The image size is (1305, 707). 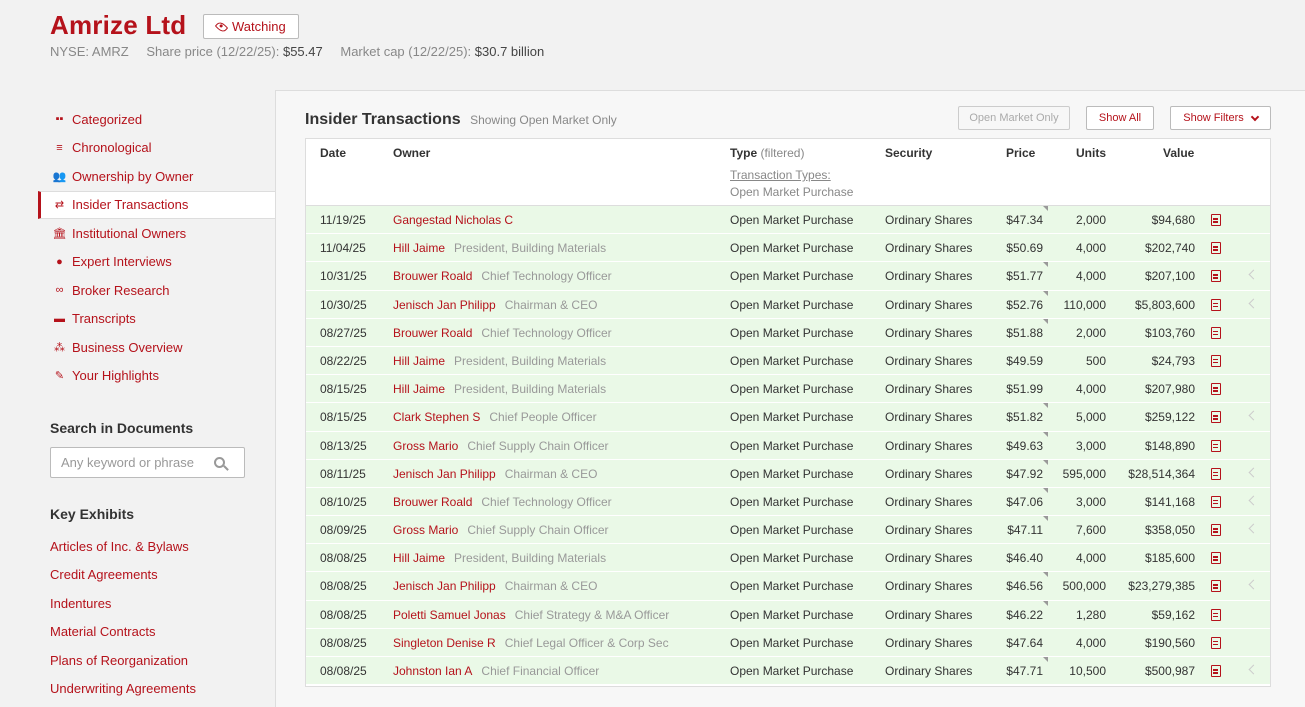 I want to click on exhibit-link: Credit Agreements, so click(x=123, y=575).